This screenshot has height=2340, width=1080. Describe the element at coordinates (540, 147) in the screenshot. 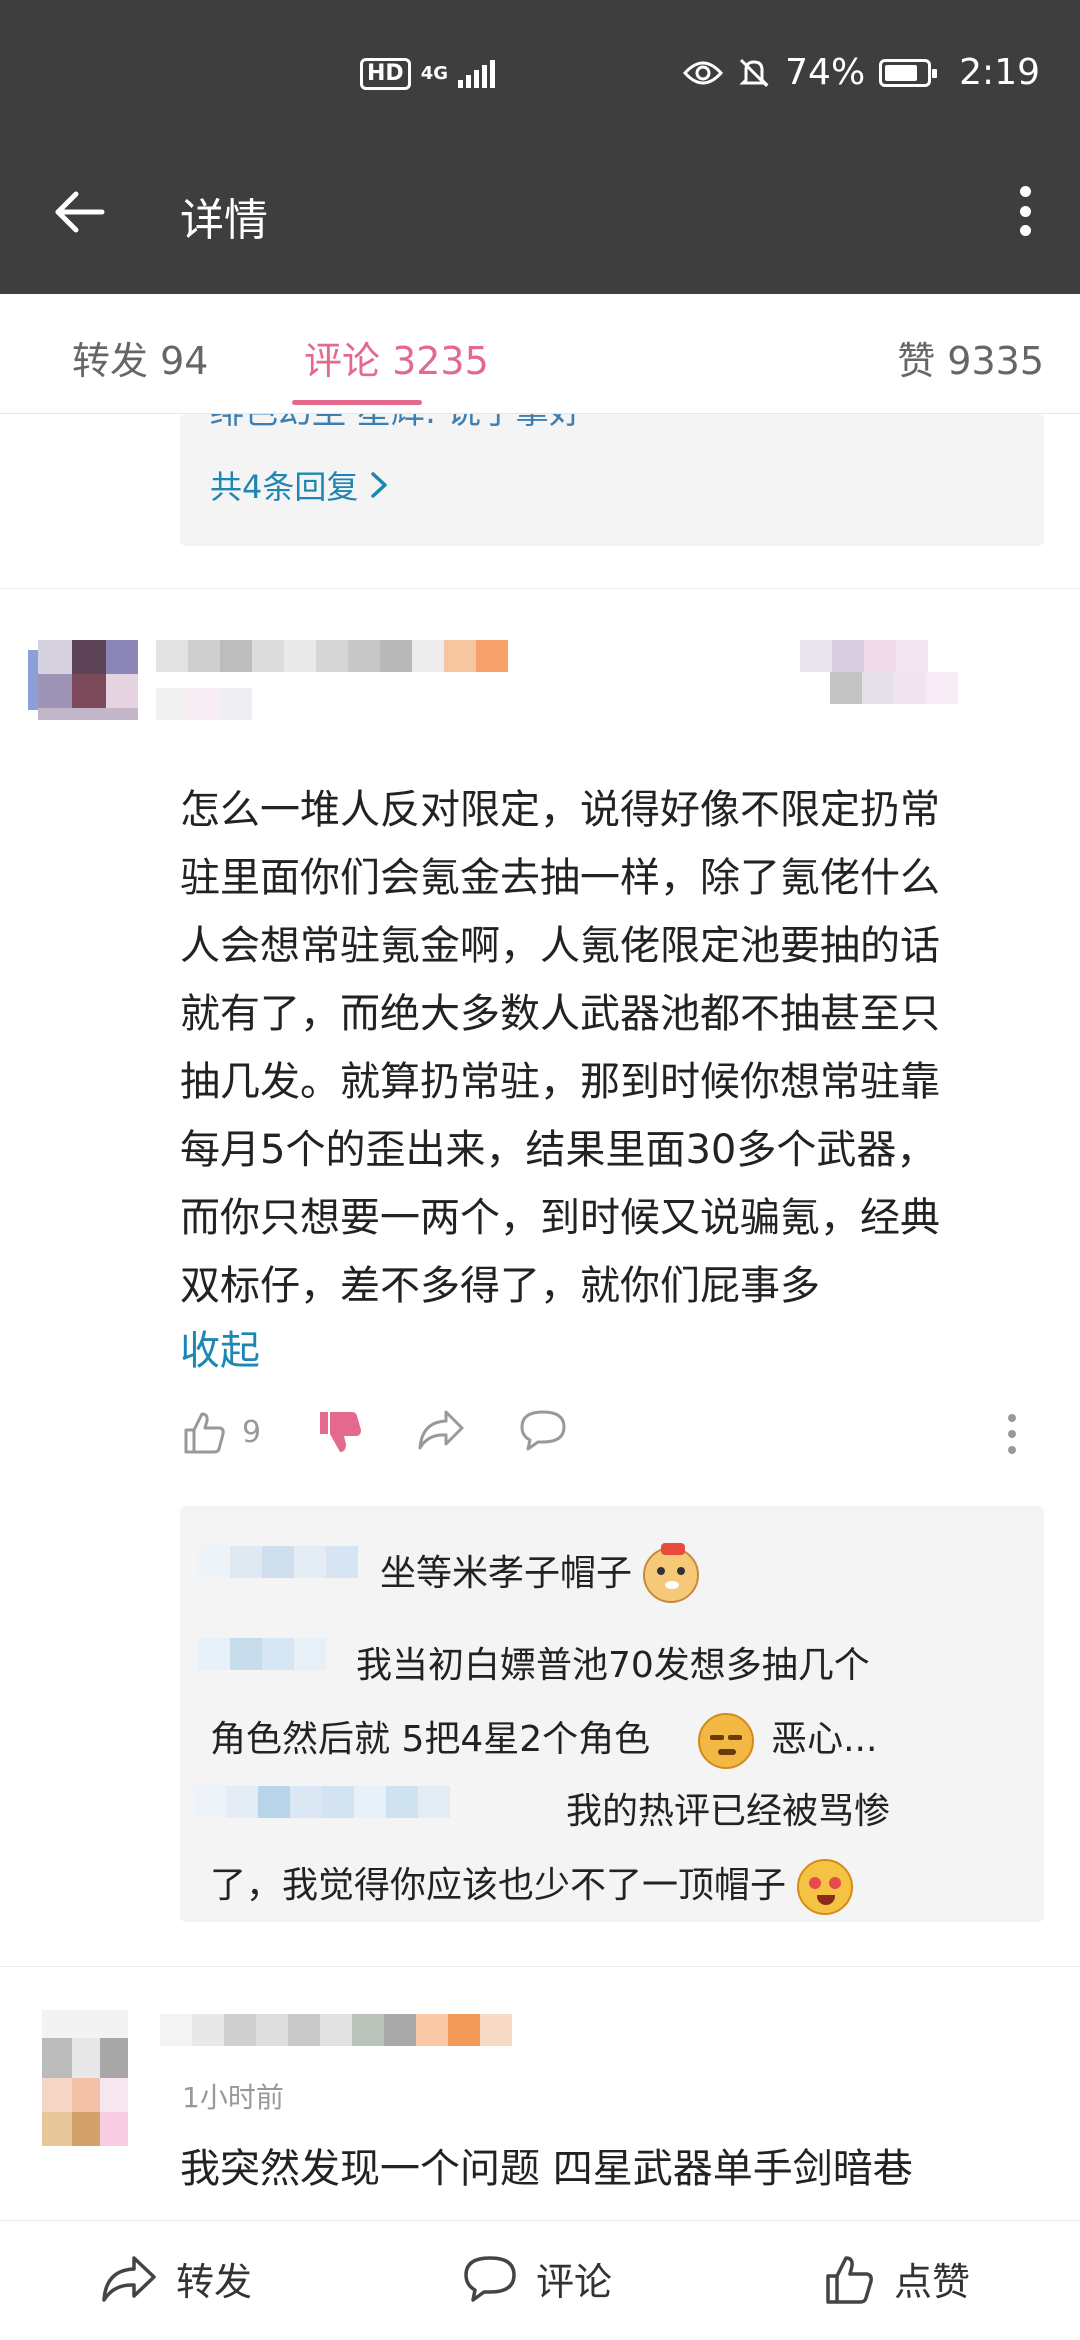

I see `top-bar: HD 4G 74% 2:19 详情` at that location.